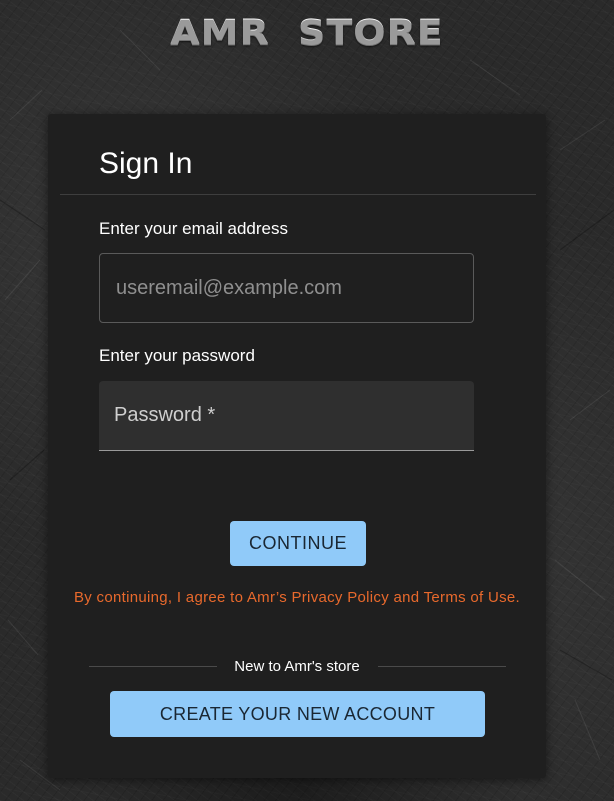 Image resolution: width=614 pixels, height=801 pixels. Describe the element at coordinates (165, 415) in the screenshot. I see `password-field-label: Password *` at that location.